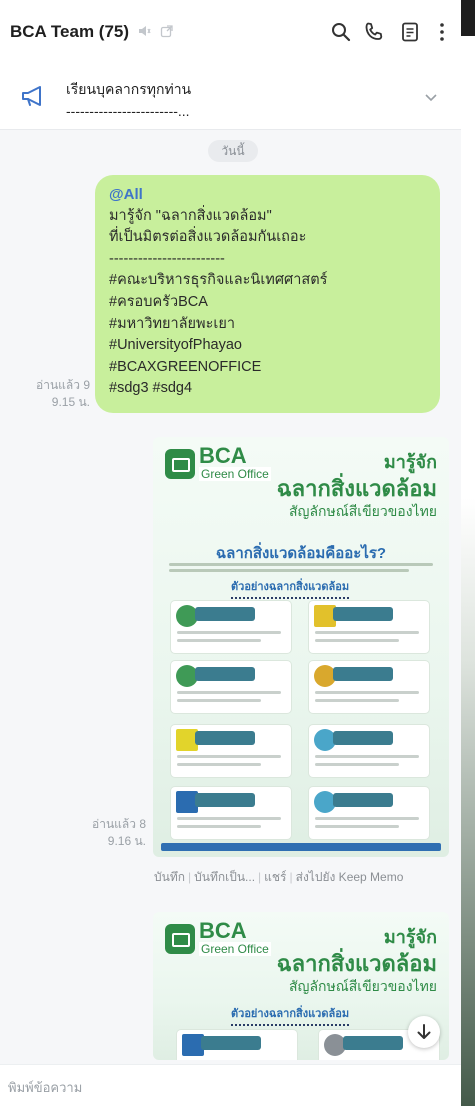  I want to click on message-time: 9.15 น., so click(70, 402).